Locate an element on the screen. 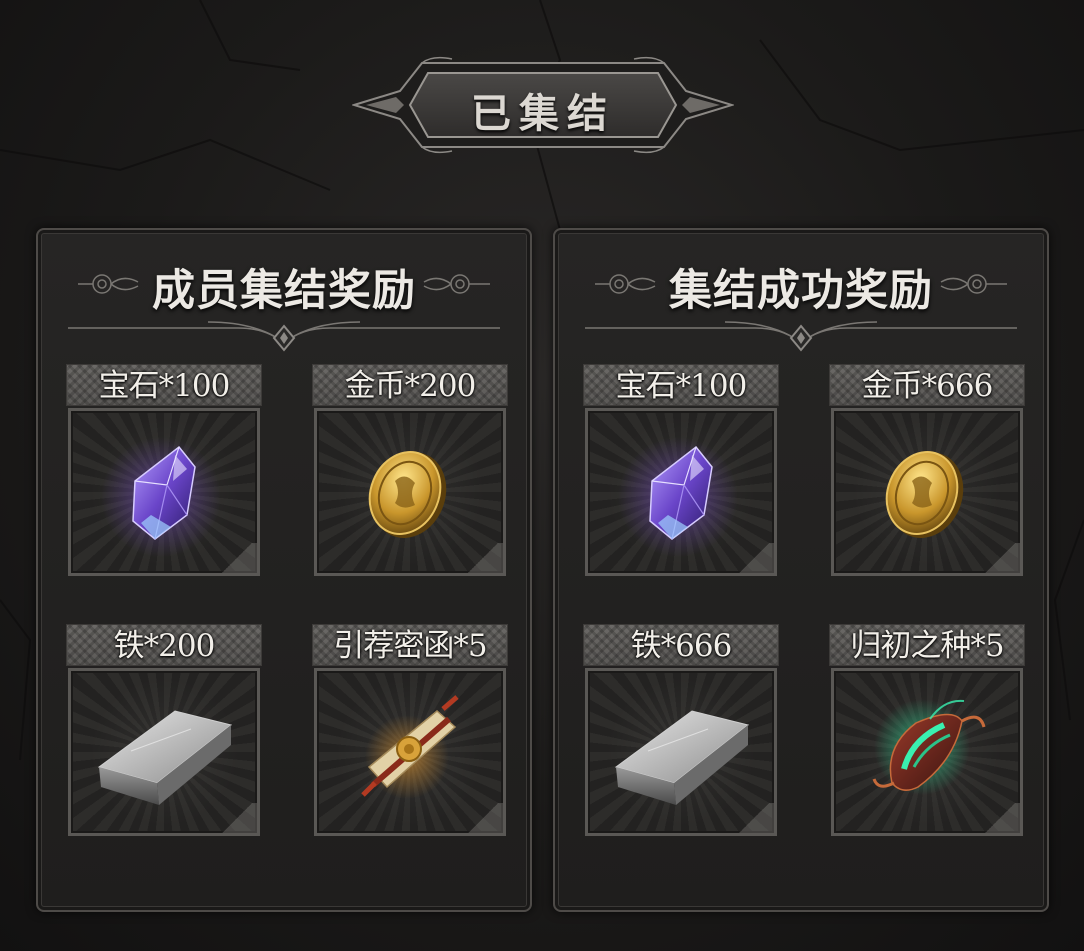  reward-item-seed: 归初之种*5 is located at coordinates (927, 732).